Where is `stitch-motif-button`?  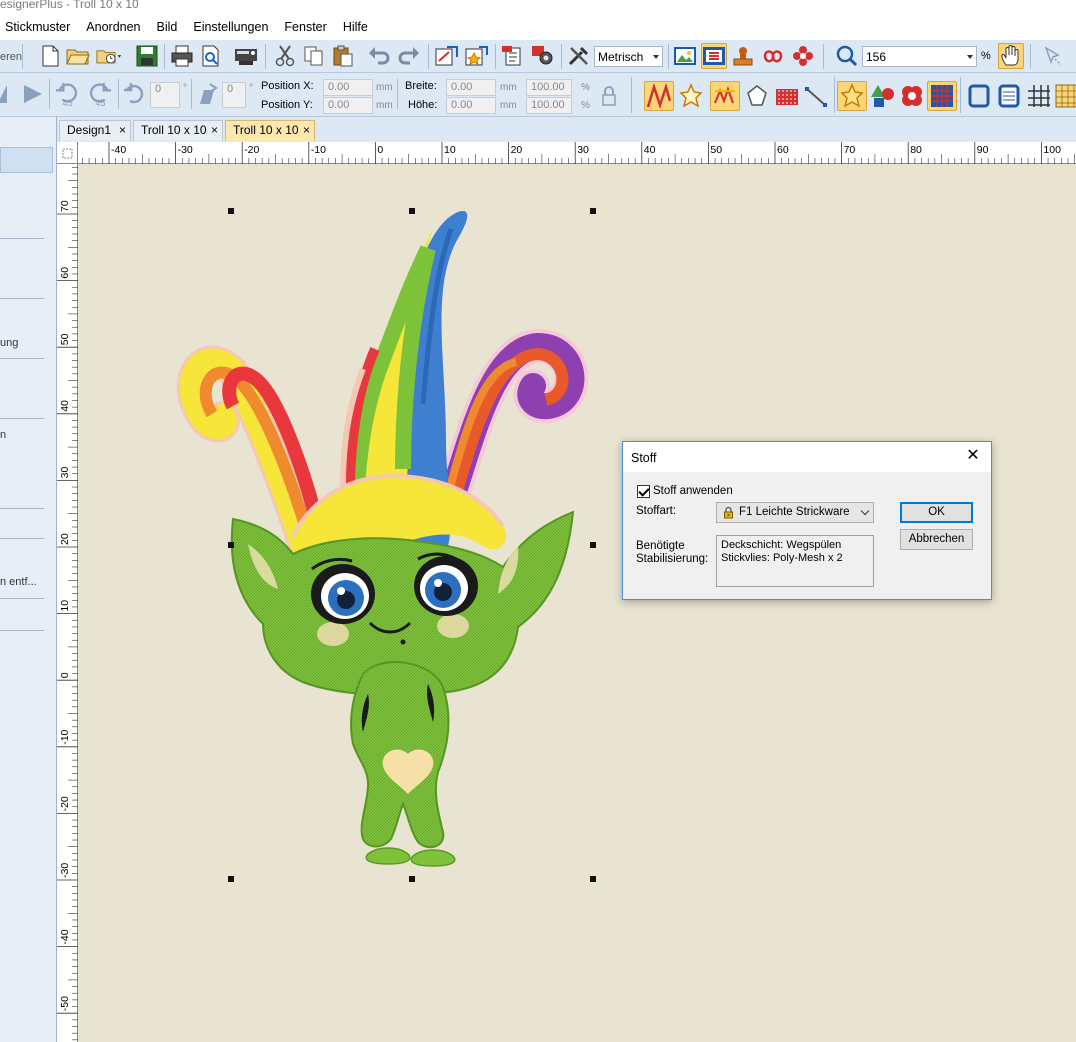
stitch-motif-button is located at coordinates (725, 96).